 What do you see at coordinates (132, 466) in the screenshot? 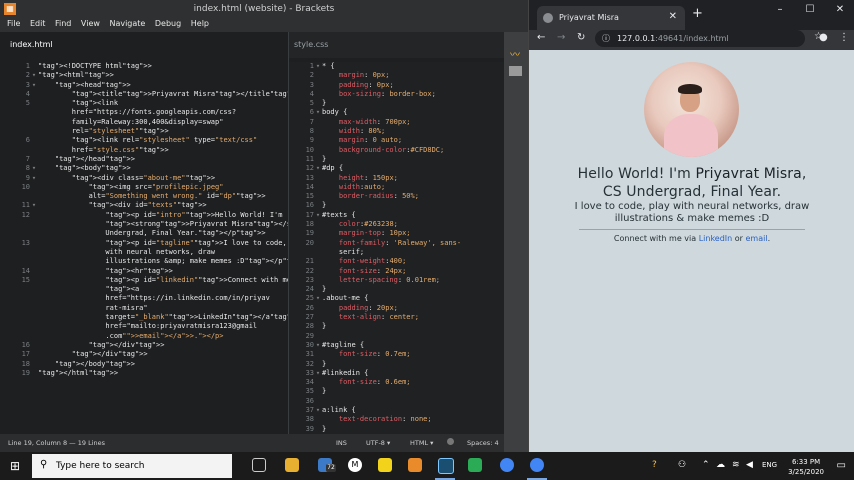
I see `taskbar-search: ⚲ Type here to search` at bounding box center [132, 466].